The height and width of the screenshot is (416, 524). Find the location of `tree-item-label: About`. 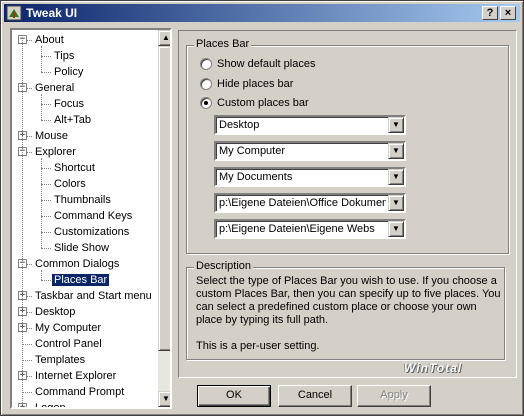

tree-item-label: About is located at coordinates (49, 40).